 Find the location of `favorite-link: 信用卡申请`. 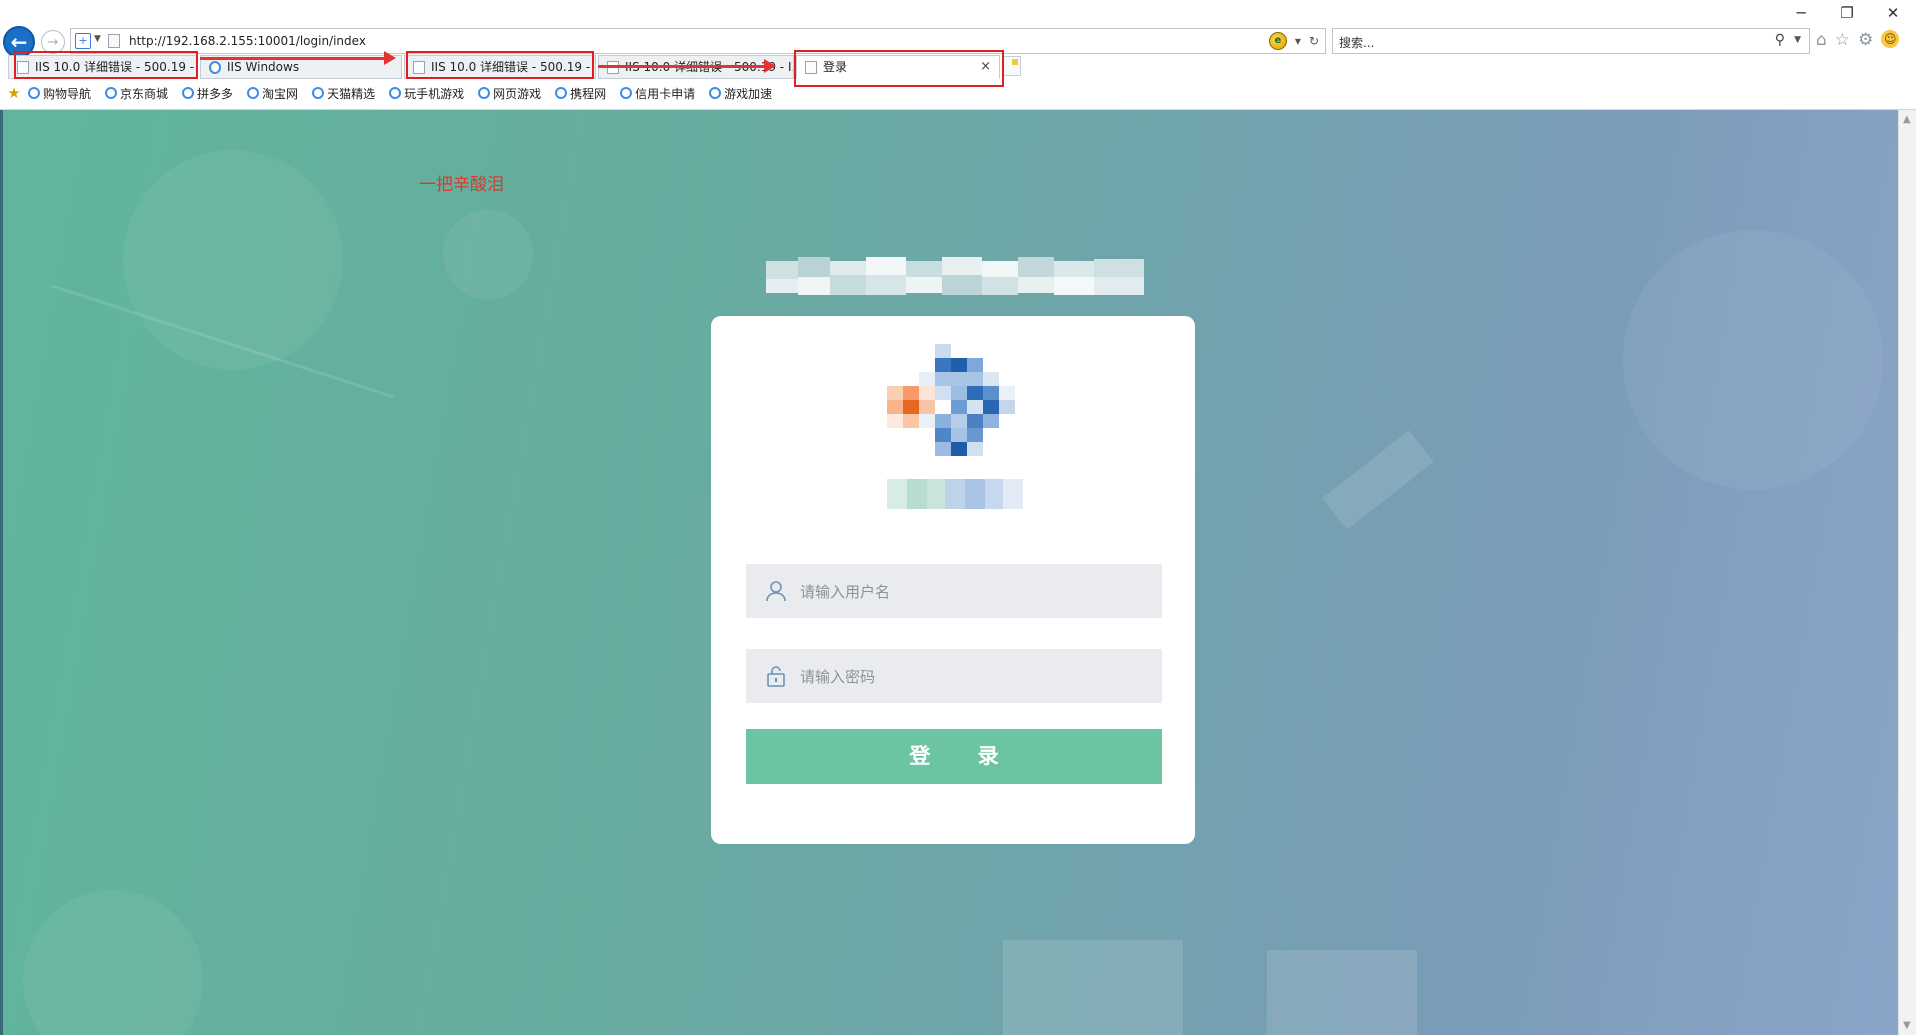

favorite-link: 信用卡申请 is located at coordinates (655, 93).